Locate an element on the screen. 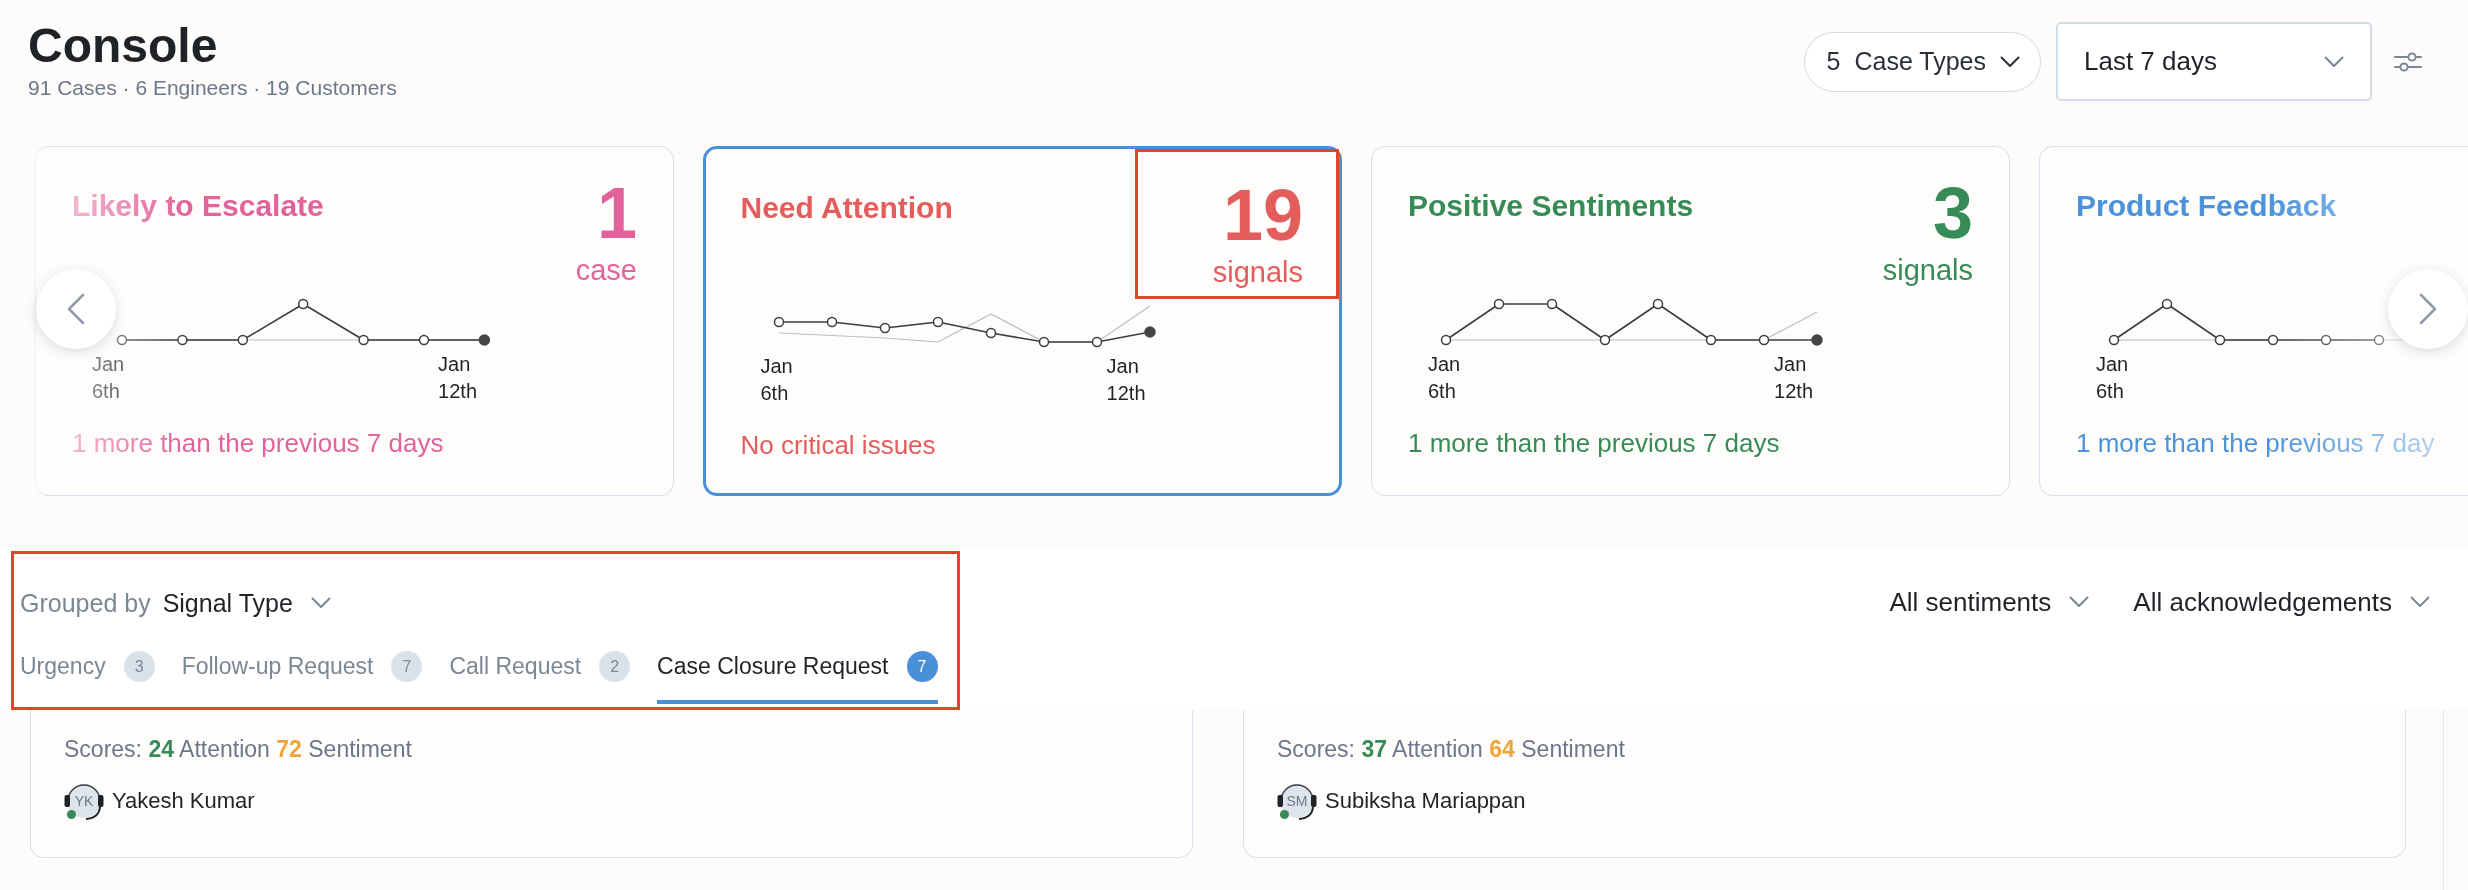 Image resolution: width=2468 pixels, height=890 pixels. case-card: Scores: 37 Attention 64 Sentiment SM Subiksha Mariappan is located at coordinates (1824, 784).